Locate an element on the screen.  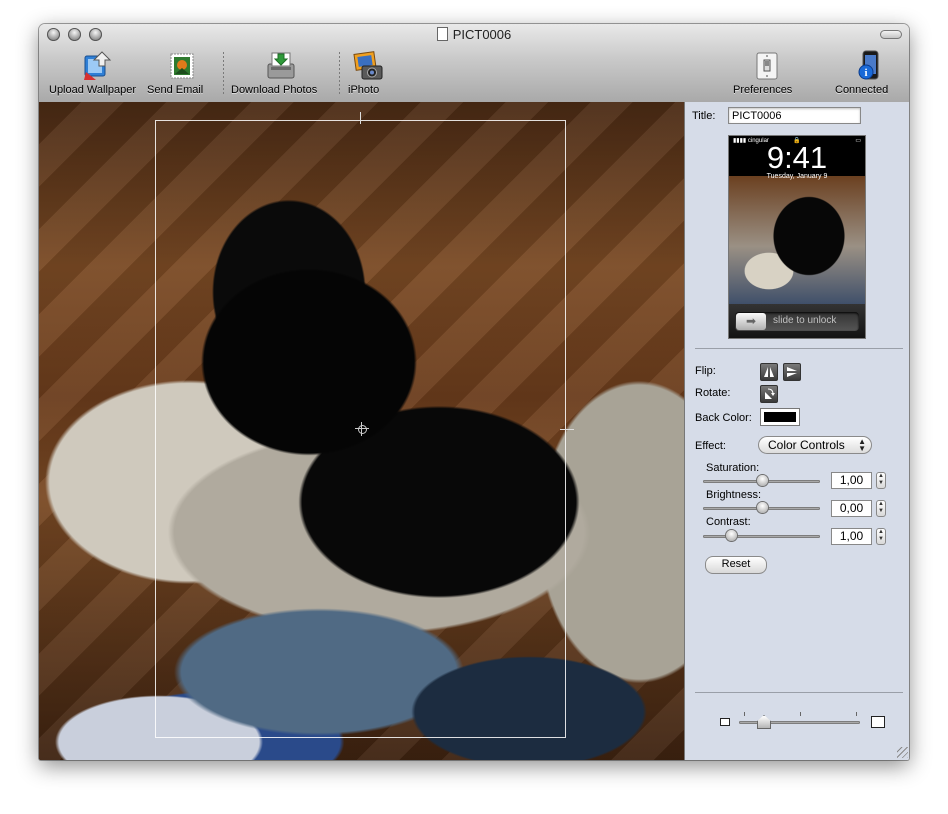
flip-horizontal-icon is located at coordinates (769, 372).